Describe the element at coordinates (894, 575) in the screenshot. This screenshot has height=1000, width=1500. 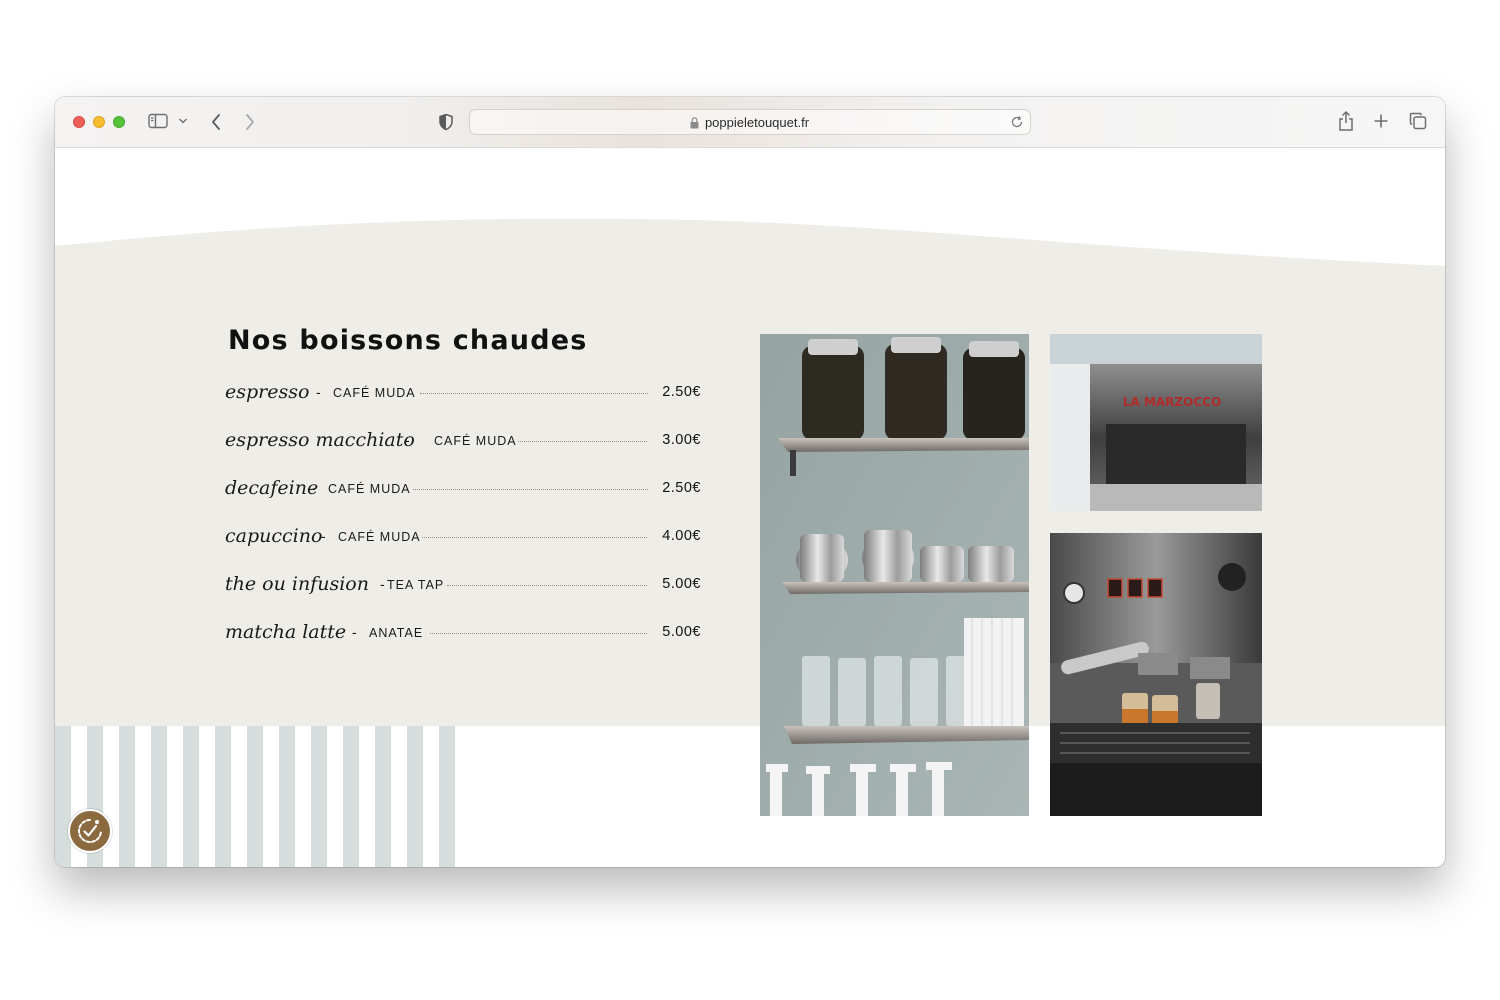
I see `shelves-photo` at that location.